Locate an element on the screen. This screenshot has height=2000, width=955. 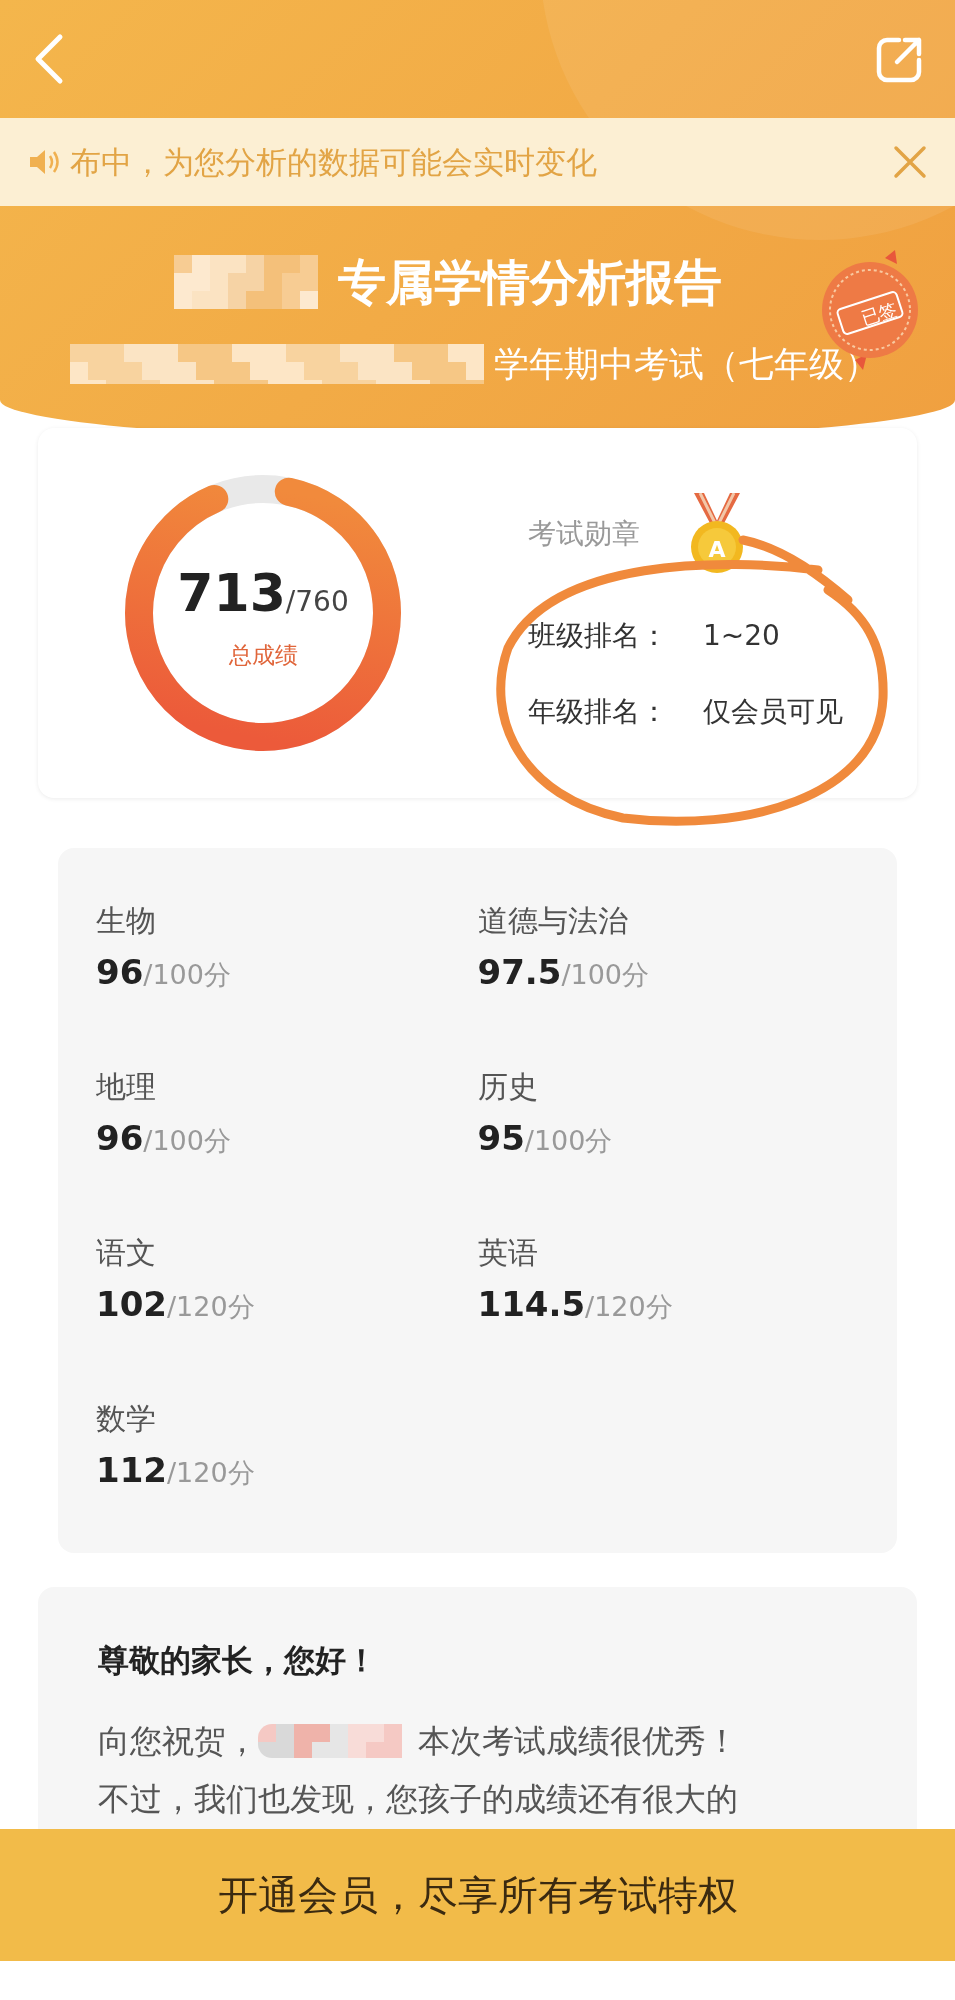
subject-score: 97.5 is located at coordinates (519, 972).